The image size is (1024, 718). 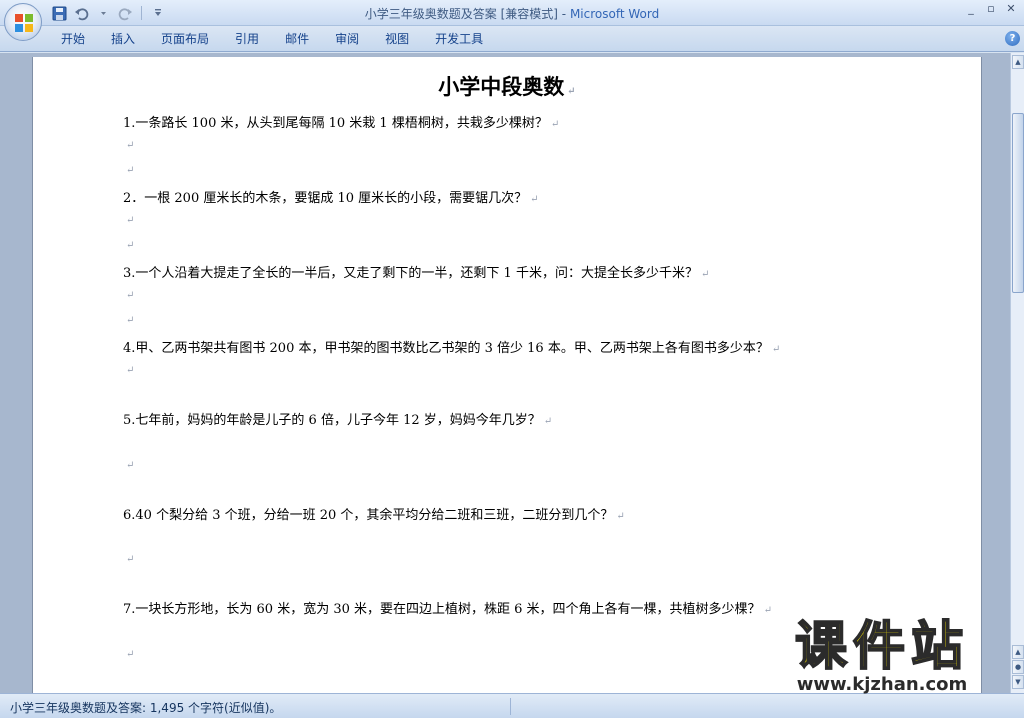 What do you see at coordinates (1018, 652) in the screenshot?
I see `previous-page-button: ▲` at bounding box center [1018, 652].